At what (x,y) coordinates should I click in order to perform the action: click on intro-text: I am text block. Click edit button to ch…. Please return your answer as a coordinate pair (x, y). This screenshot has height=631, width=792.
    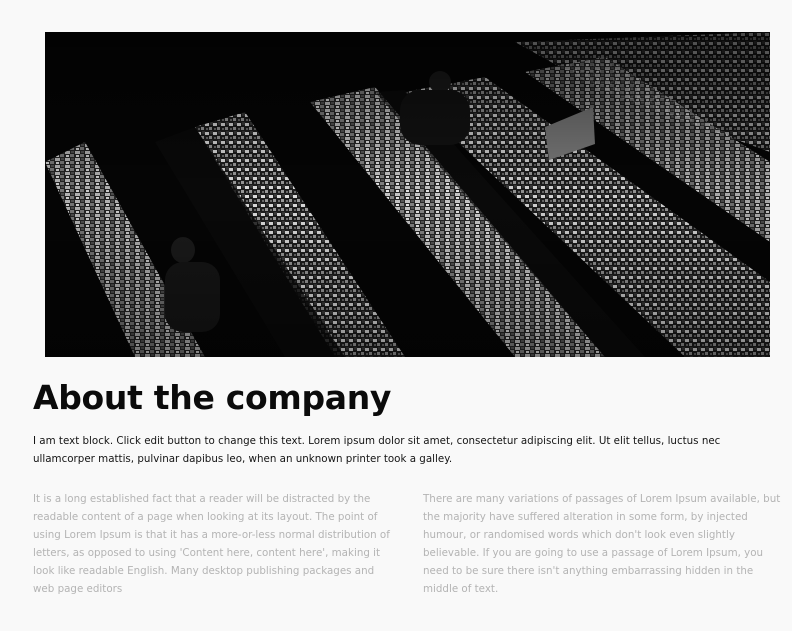
    Looking at the image, I should click on (377, 450).